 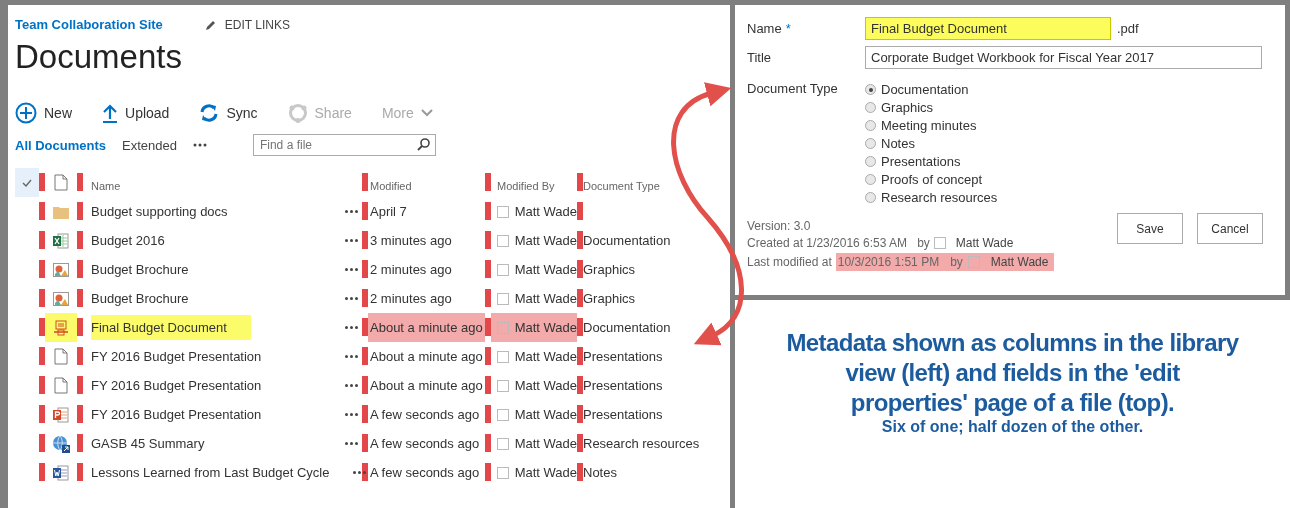 I want to click on view-tab: Extended, so click(x=149, y=145).